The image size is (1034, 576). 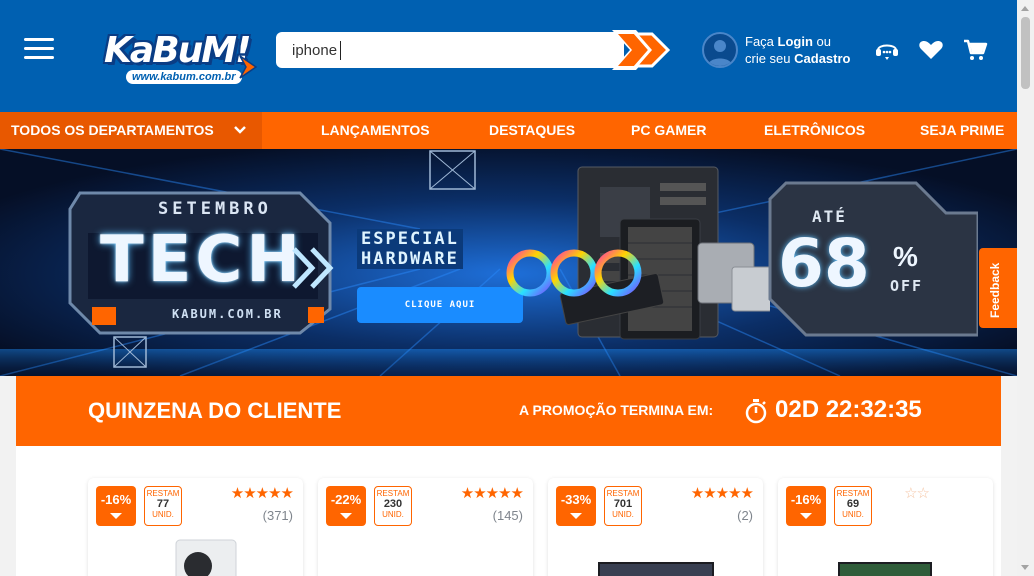 I want to click on register-link: Cadastro, so click(x=822, y=58).